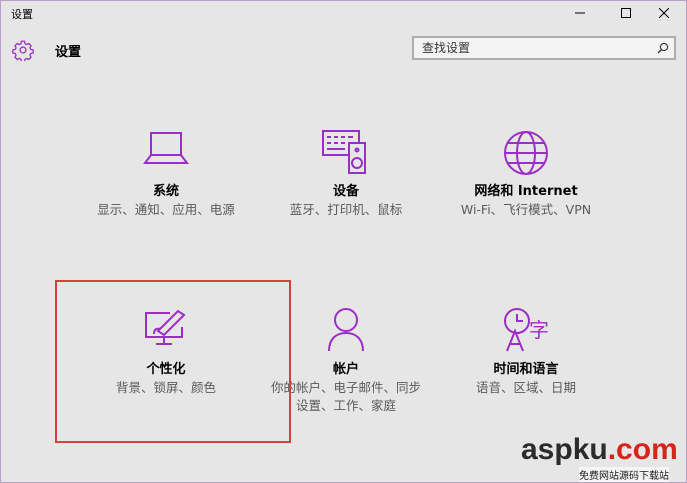 The height and width of the screenshot is (483, 687). Describe the element at coordinates (343, 13) in the screenshot. I see `title-bar: 设置` at that location.